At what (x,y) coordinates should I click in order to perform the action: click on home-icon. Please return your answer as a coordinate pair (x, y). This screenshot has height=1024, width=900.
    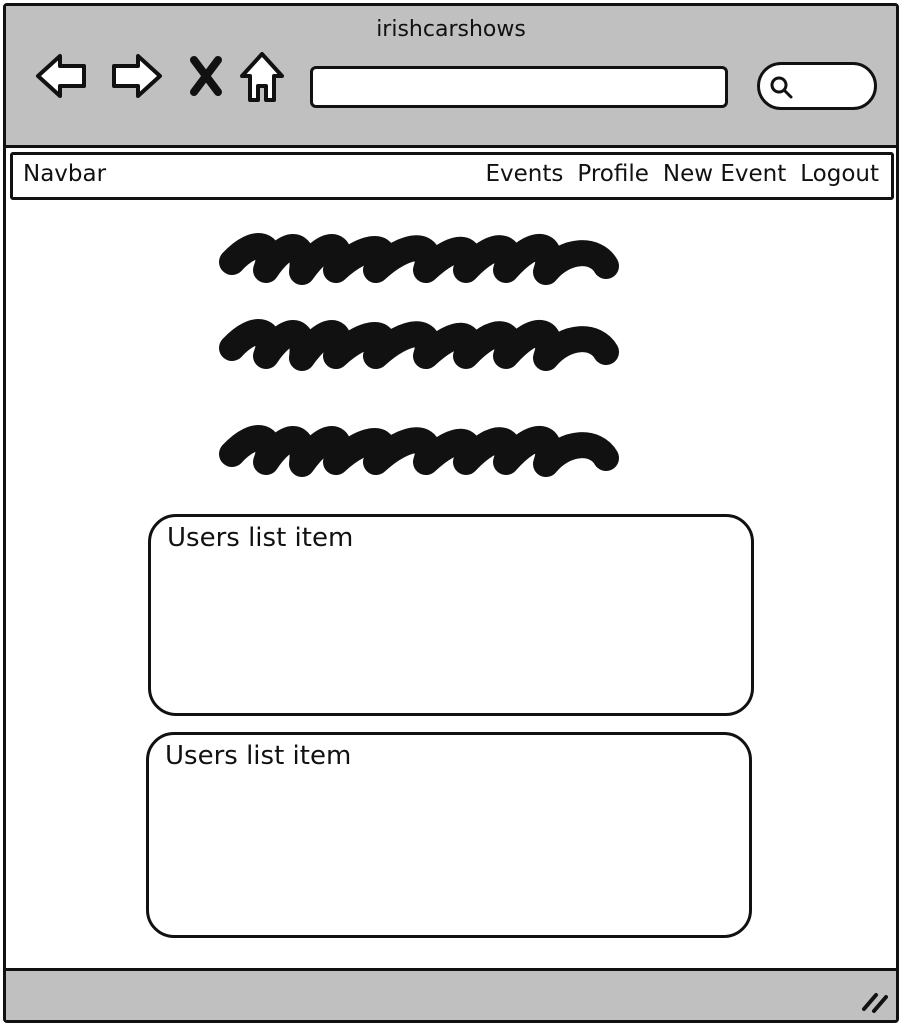
    Looking at the image, I should click on (262, 76).